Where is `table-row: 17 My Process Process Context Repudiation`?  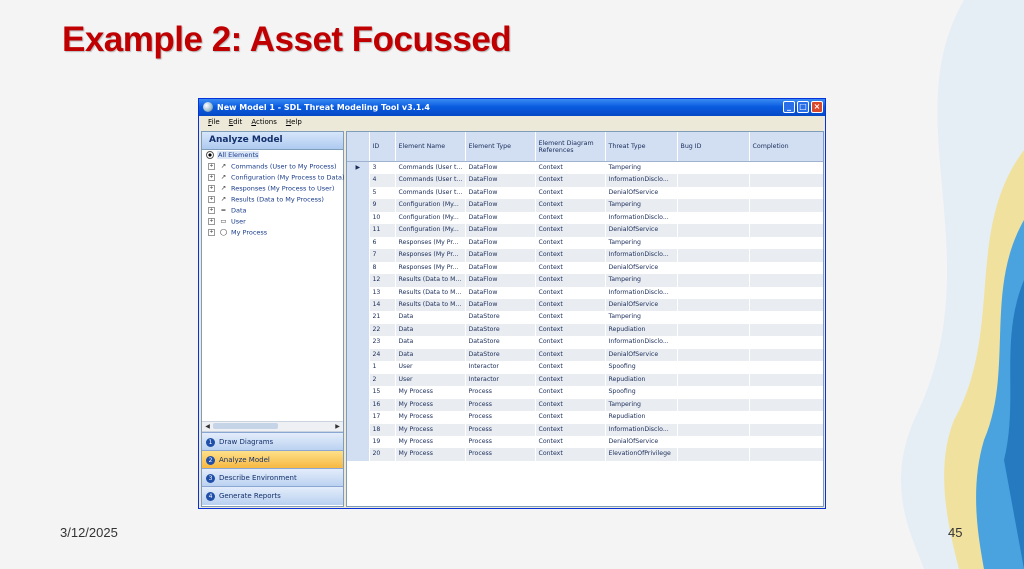 table-row: 17 My Process Process Context Repudiation is located at coordinates (585, 417).